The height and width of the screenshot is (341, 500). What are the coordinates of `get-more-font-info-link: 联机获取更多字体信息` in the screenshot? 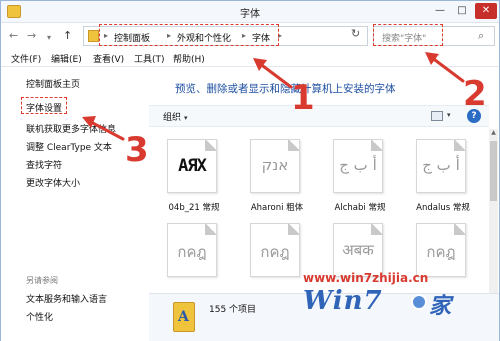 It's located at (71, 128).